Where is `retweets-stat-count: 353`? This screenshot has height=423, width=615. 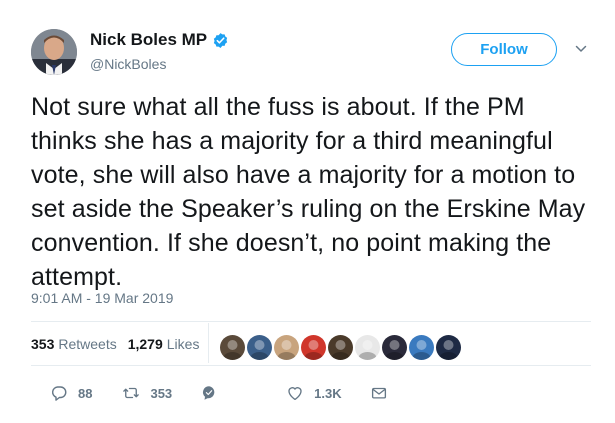
retweets-stat-count: 353 is located at coordinates (43, 344).